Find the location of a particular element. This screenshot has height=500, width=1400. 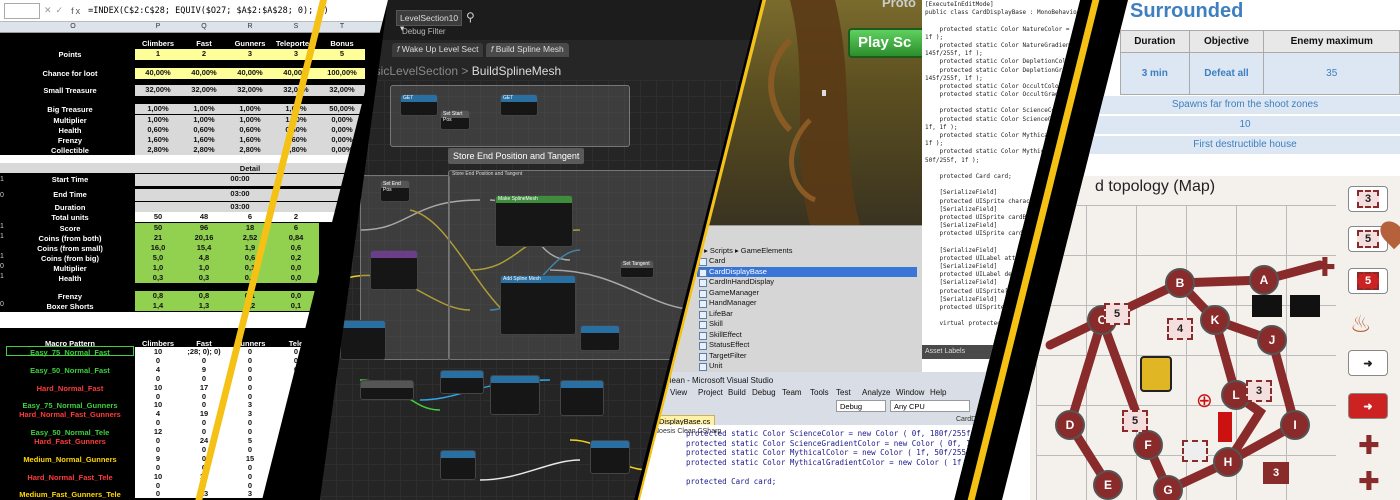

green-cell: 15,4 is located at coordinates (204, 248).